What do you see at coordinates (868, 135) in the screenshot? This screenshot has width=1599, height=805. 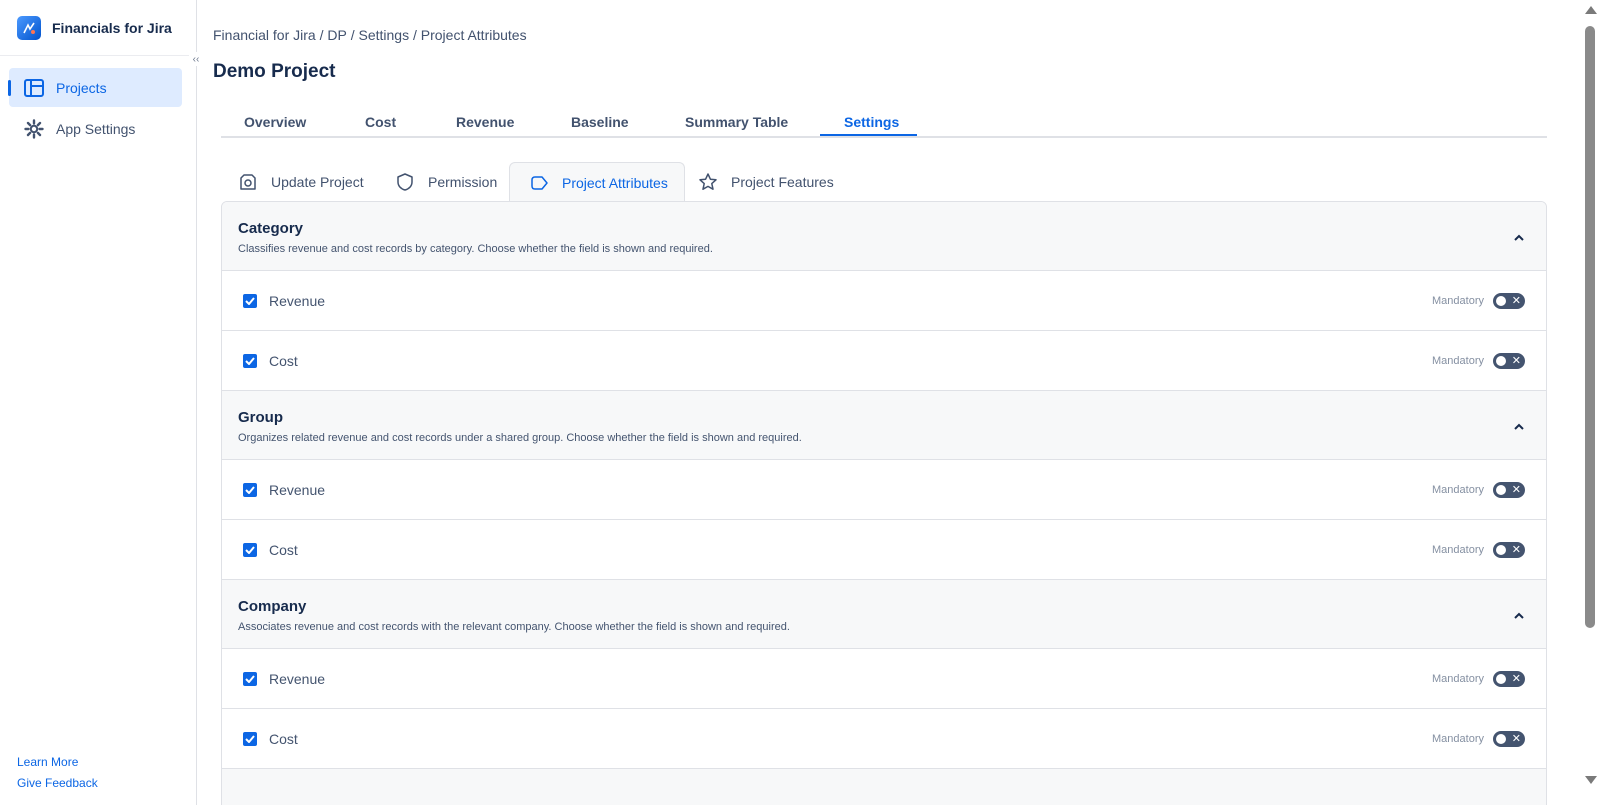 I see `active-tab-indicator` at bounding box center [868, 135].